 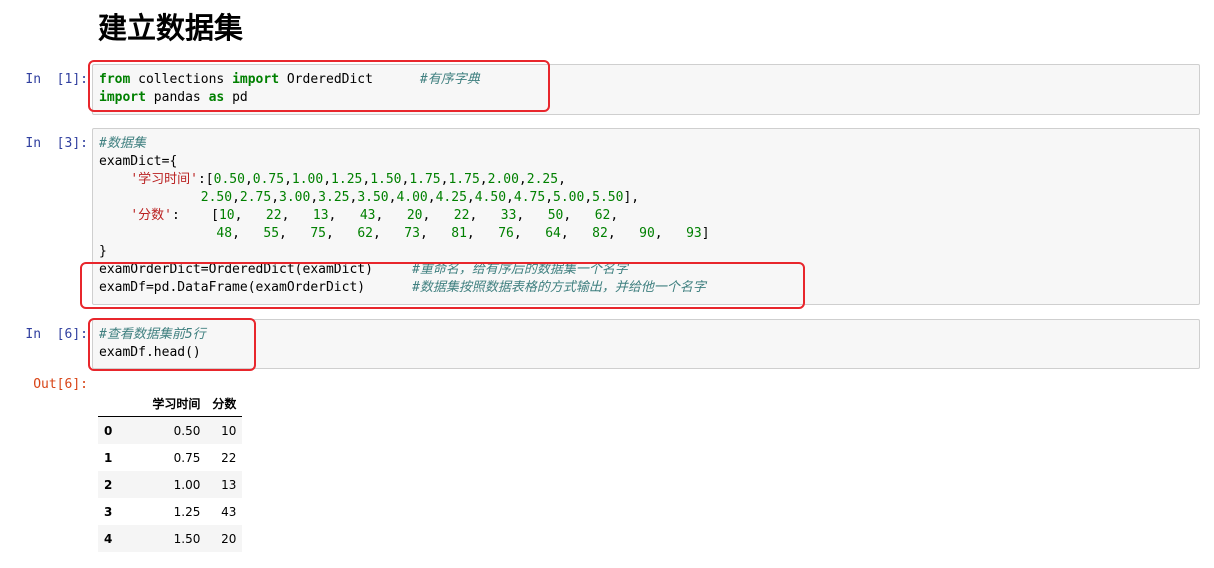 I want to click on code-number: 2.50, so click(x=216, y=197).